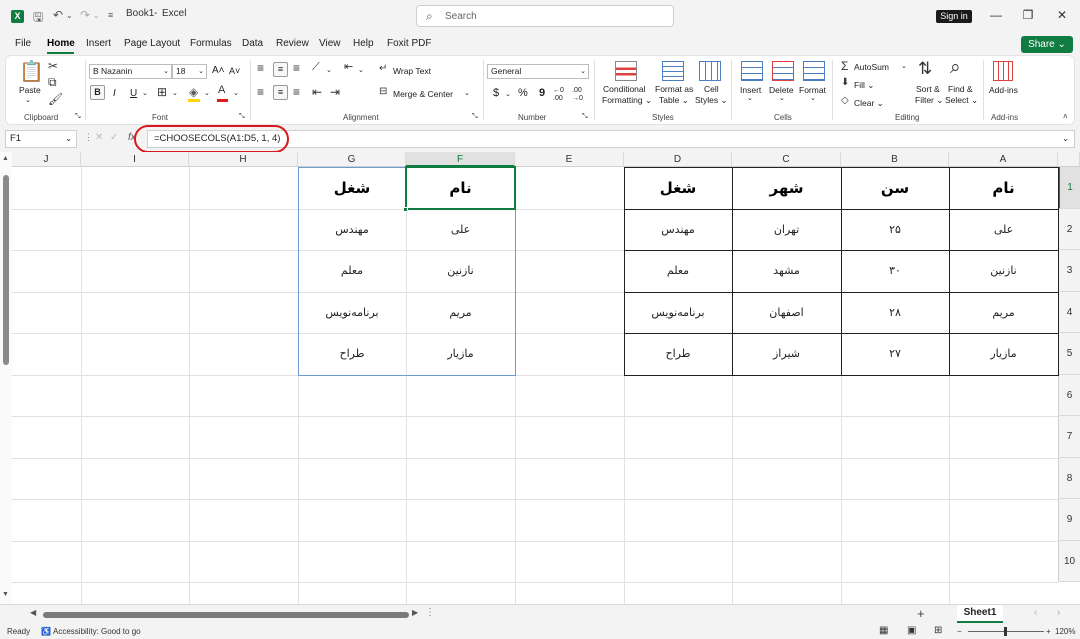  Describe the element at coordinates (538, 71) in the screenshot. I see `number-format-dropdown: General ⌄` at that location.